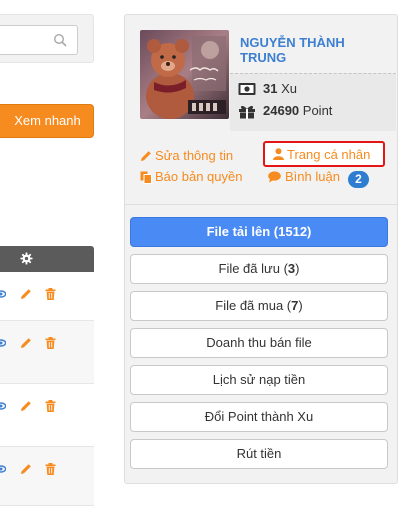 The height and width of the screenshot is (506, 409). Describe the element at coordinates (259, 417) in the screenshot. I see `convert-point-button: Đổi Point thành Xu` at that location.